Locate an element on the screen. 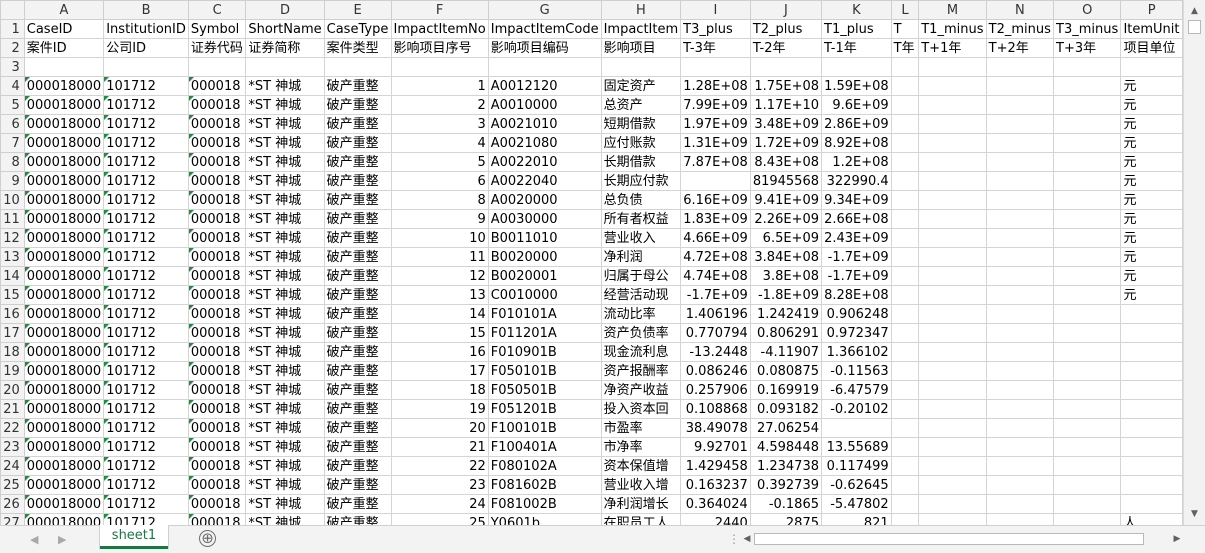  cell-t3-plus: 2440 is located at coordinates (715, 519).